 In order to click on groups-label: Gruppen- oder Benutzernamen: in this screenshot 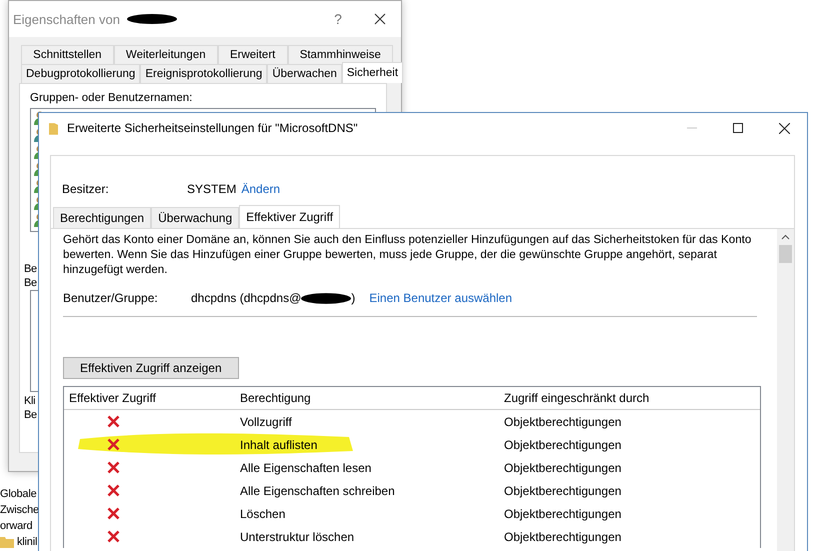, I will do `click(112, 98)`.